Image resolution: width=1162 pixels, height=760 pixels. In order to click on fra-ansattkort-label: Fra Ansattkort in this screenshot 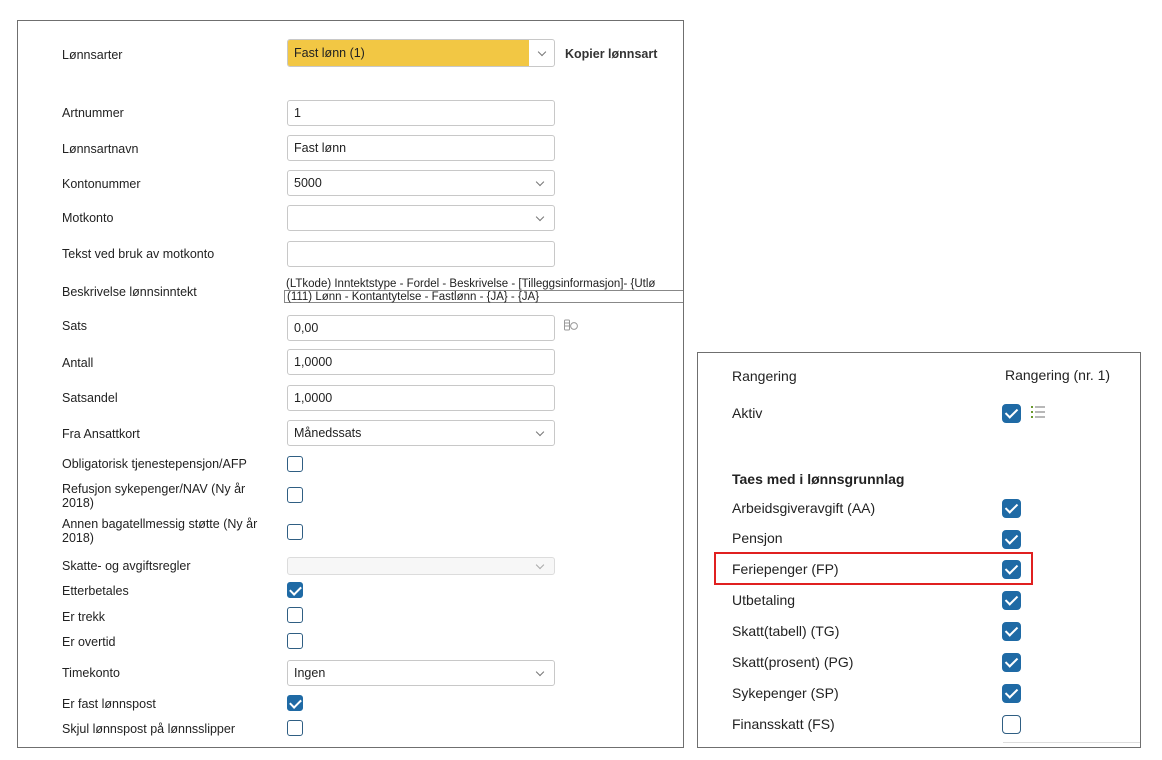, I will do `click(101, 434)`.